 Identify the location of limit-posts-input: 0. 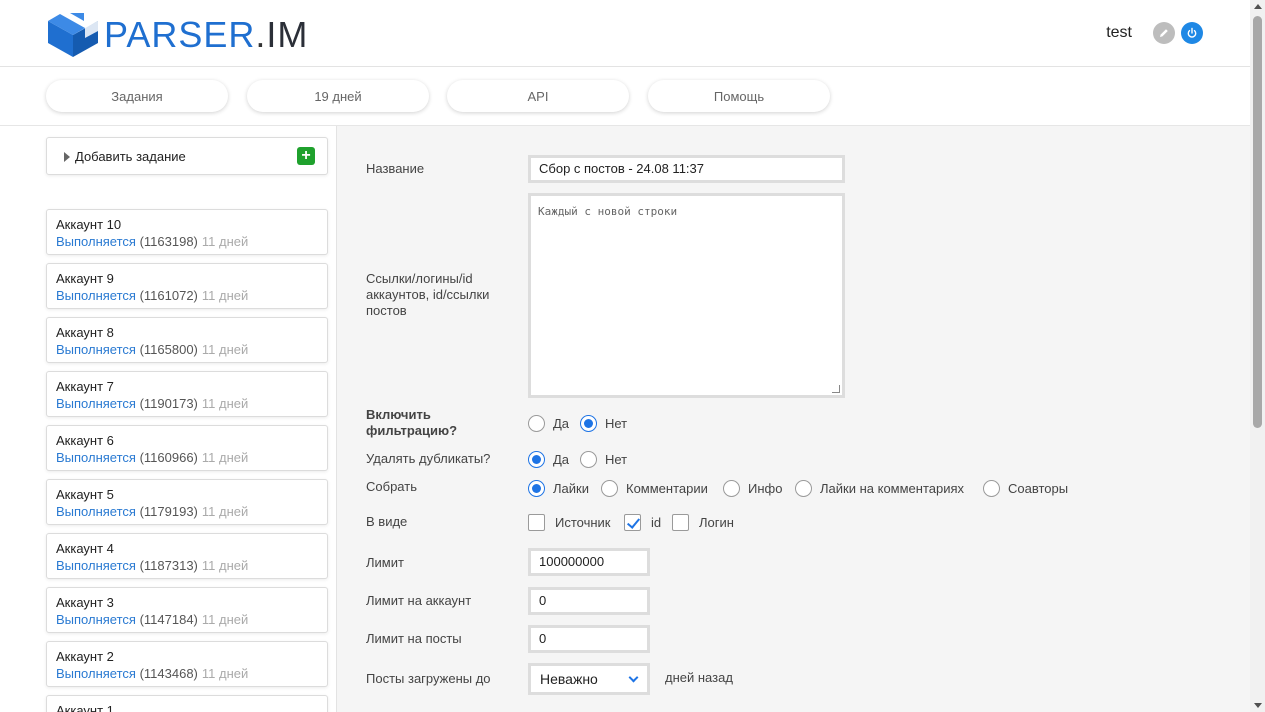
(589, 639).